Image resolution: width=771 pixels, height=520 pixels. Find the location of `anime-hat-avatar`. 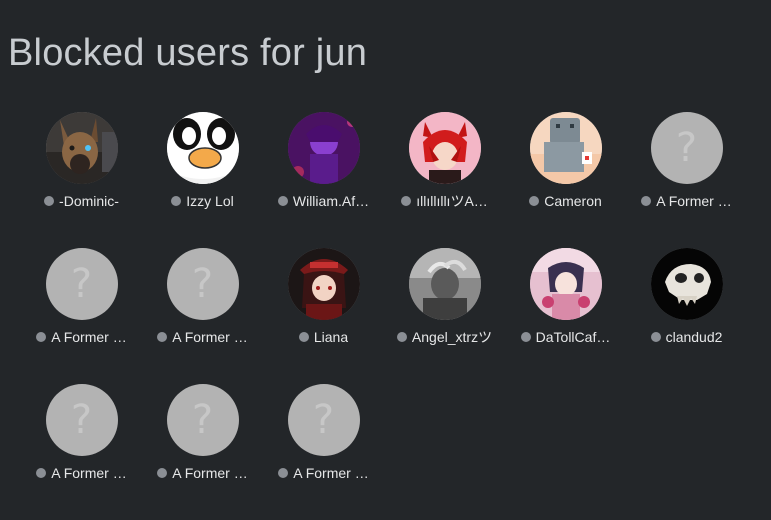

anime-hat-avatar is located at coordinates (323, 284).